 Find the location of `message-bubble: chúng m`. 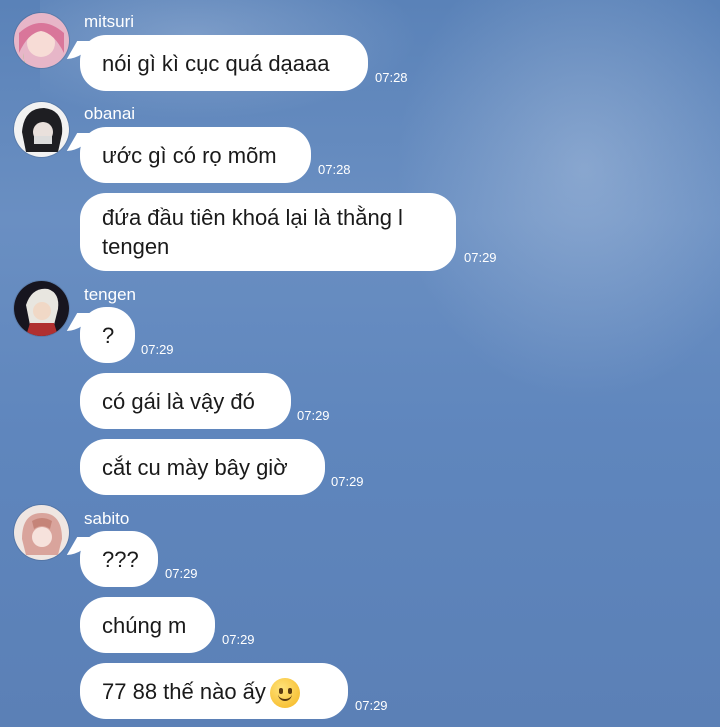

message-bubble: chúng m is located at coordinates (147, 625).